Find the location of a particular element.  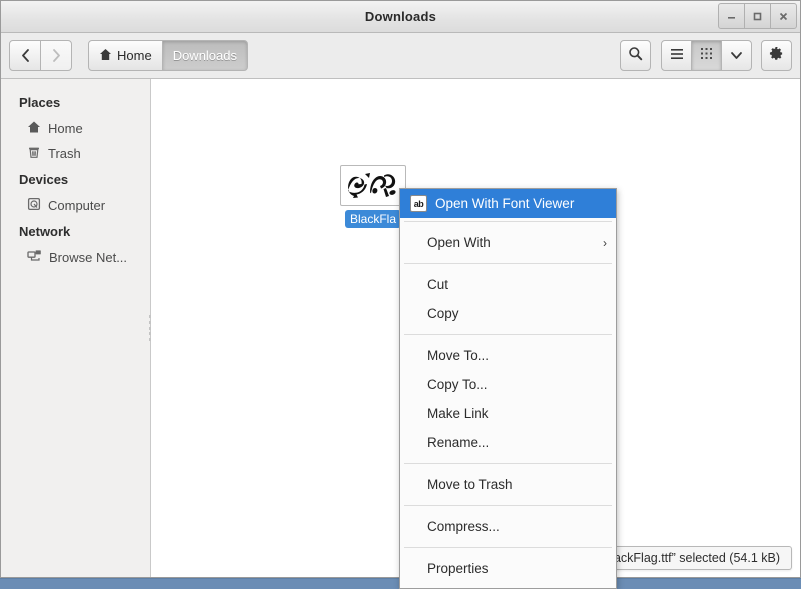

file-name-label: BlackFla is located at coordinates (373, 219).